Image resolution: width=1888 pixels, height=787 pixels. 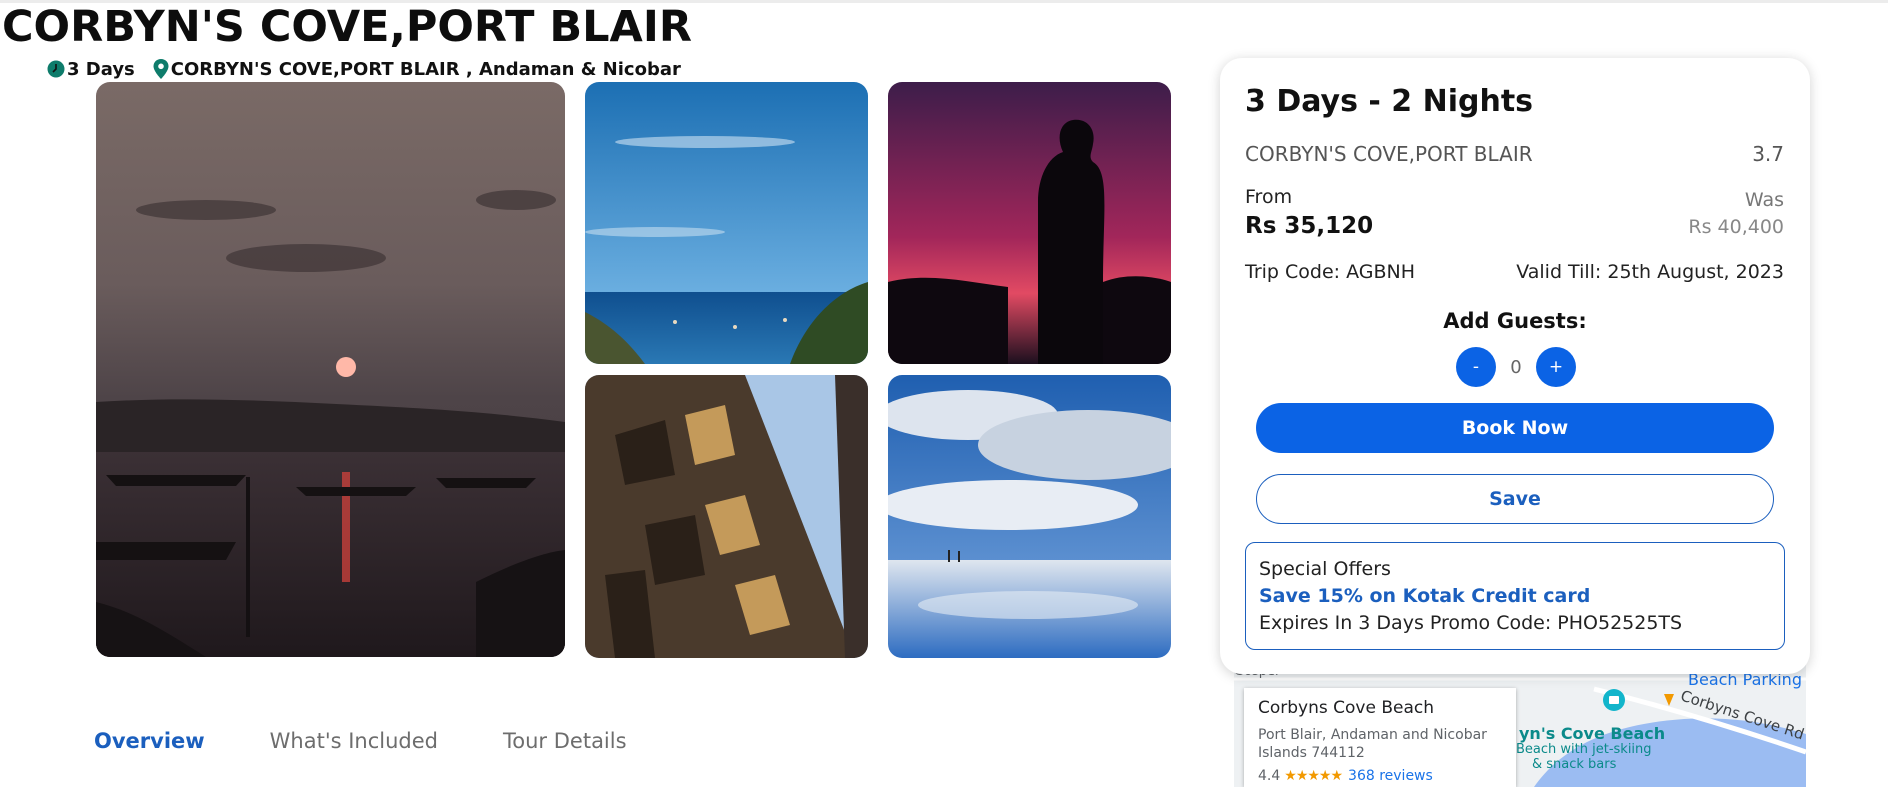 What do you see at coordinates (354, 741) in the screenshot?
I see `tab-whats-included: What's Included` at bounding box center [354, 741].